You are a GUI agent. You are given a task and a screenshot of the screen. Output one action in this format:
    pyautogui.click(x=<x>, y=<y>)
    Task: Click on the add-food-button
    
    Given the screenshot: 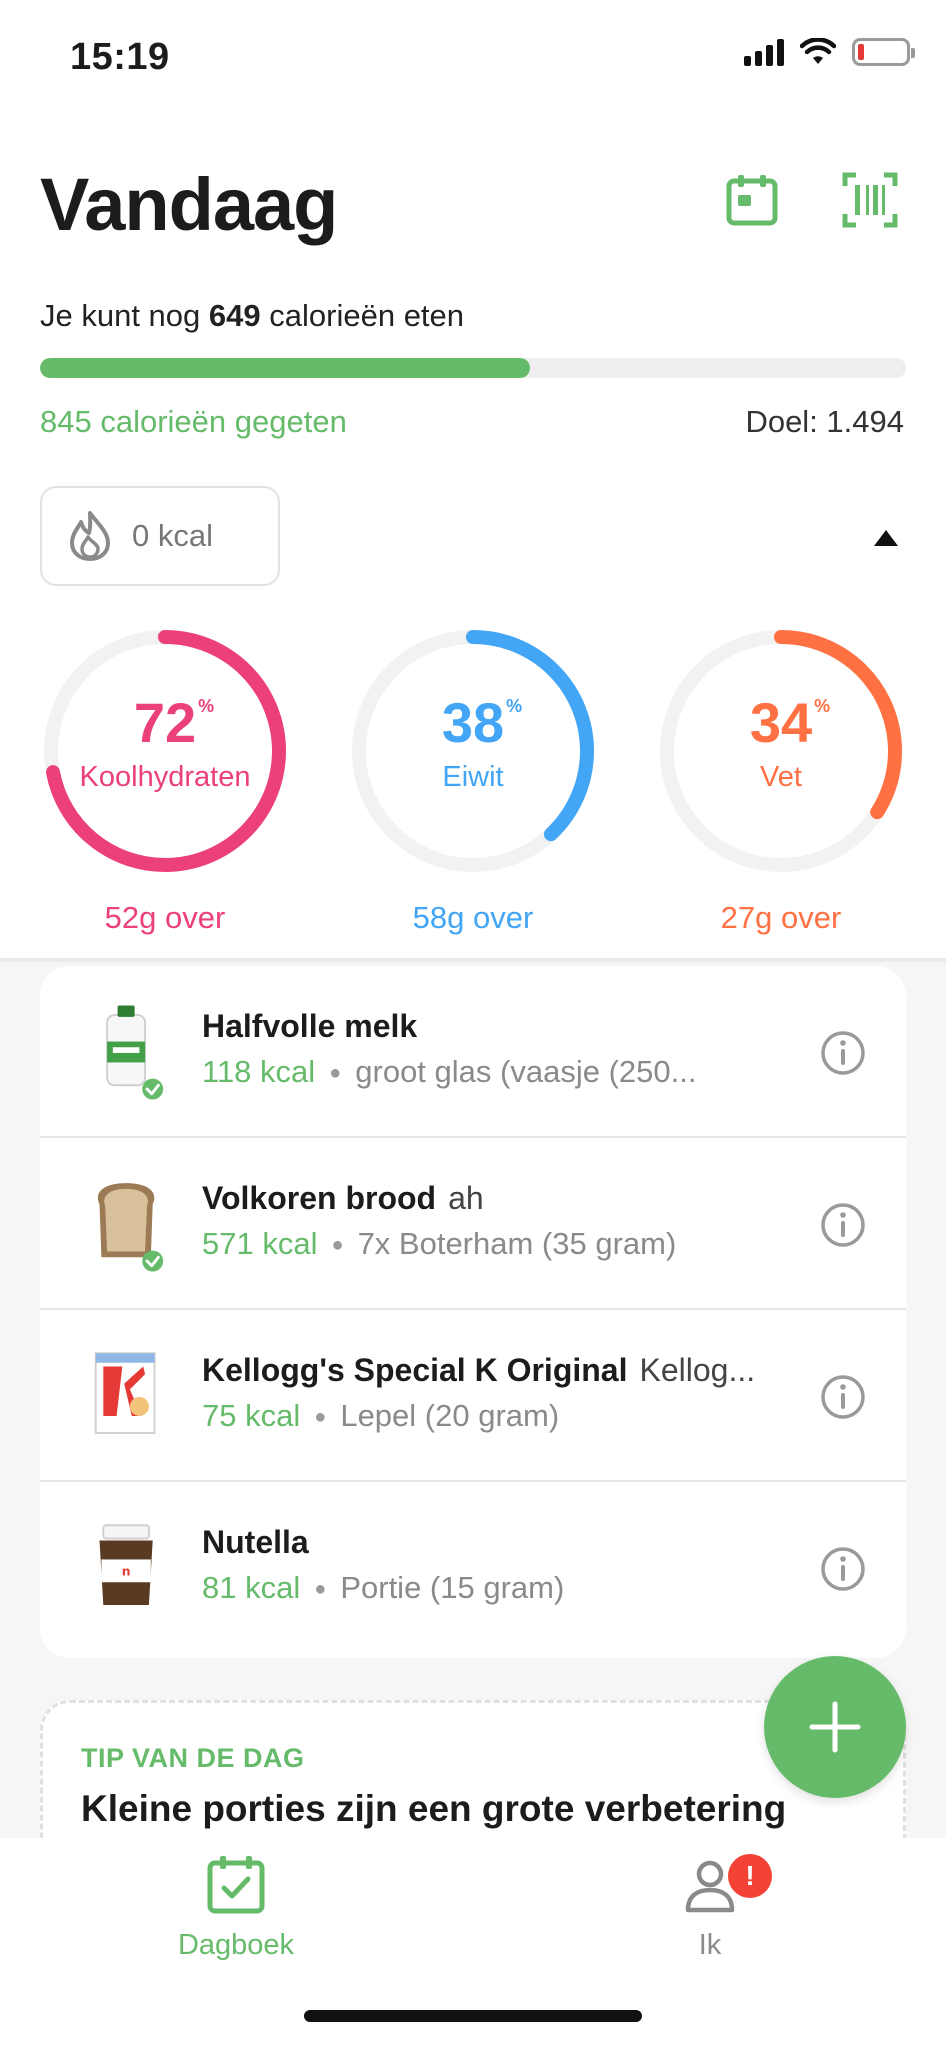 What is the action you would take?
    pyautogui.click(x=835, y=1727)
    